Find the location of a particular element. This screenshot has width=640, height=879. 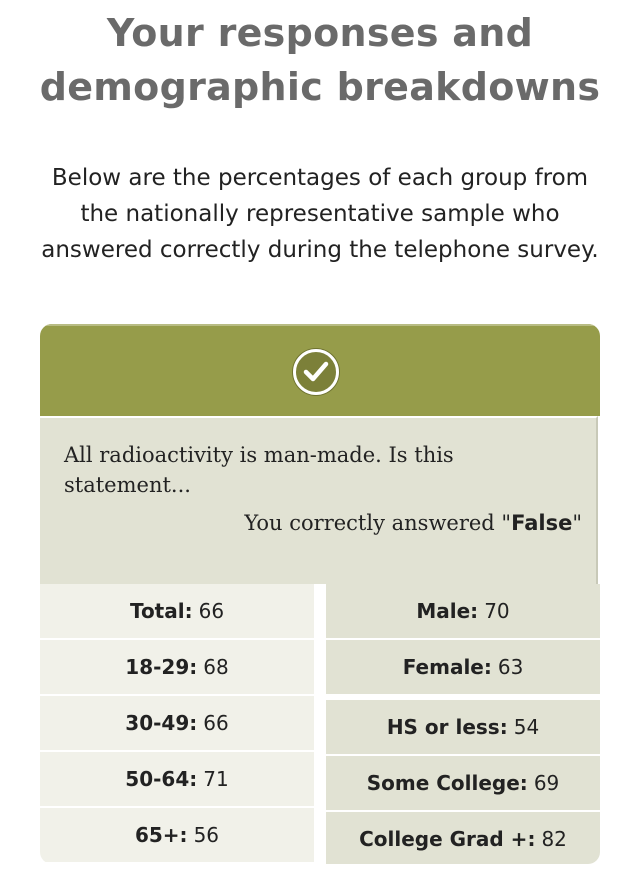

stat-value: 68 is located at coordinates (216, 667).